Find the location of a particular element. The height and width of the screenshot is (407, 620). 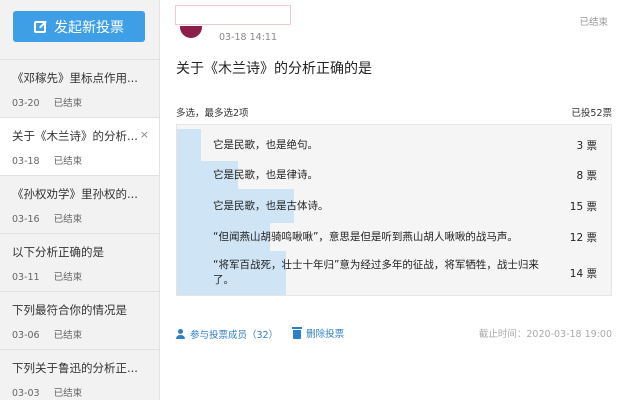

question-title: 关于《木兰诗》的分析正确的是 is located at coordinates (274, 69).